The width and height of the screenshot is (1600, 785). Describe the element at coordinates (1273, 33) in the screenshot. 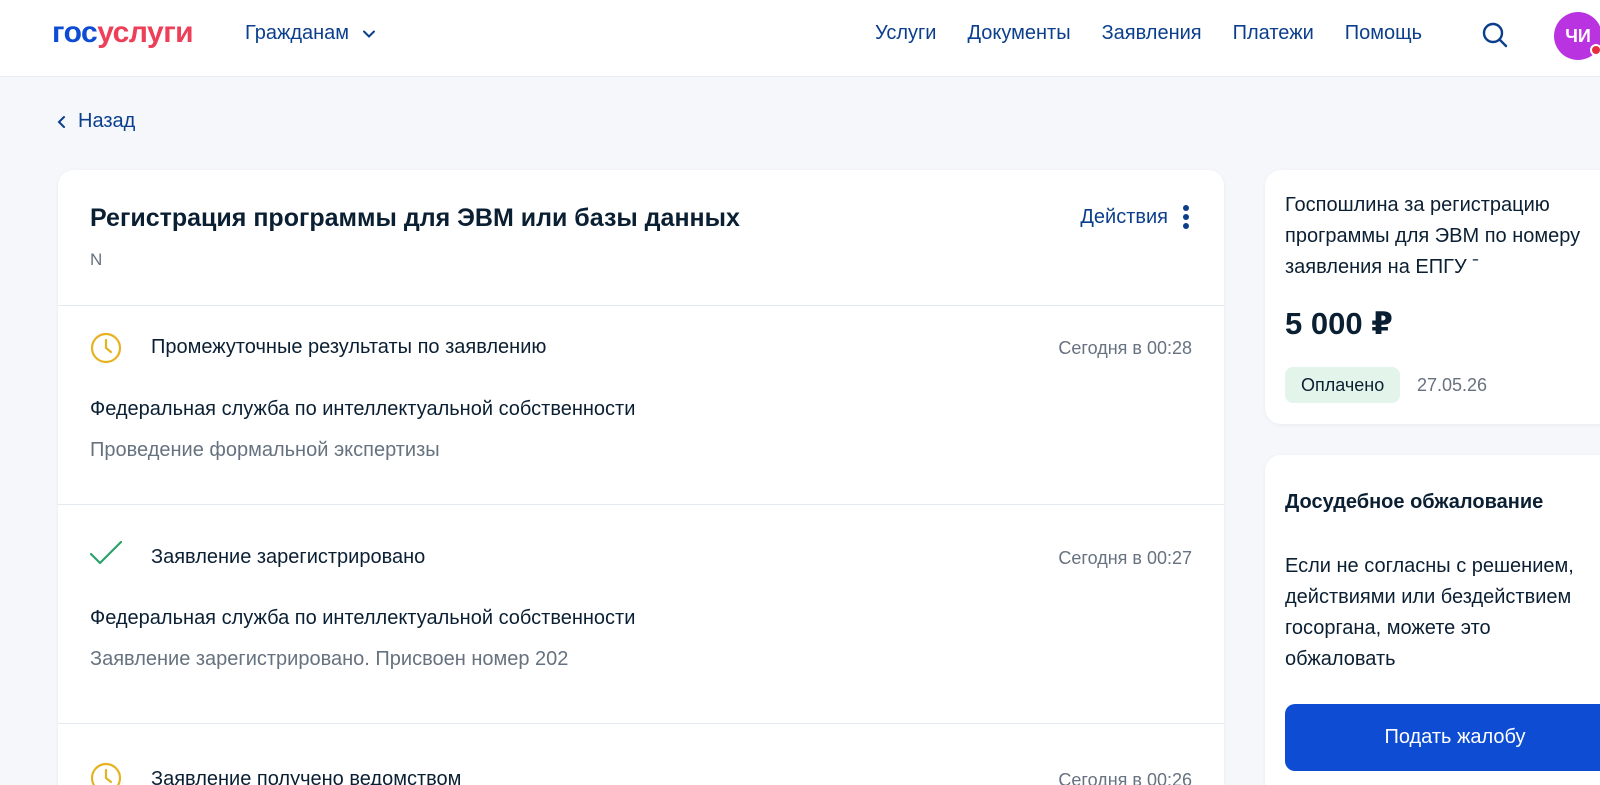

I see `nav-payments: Платежи` at that location.